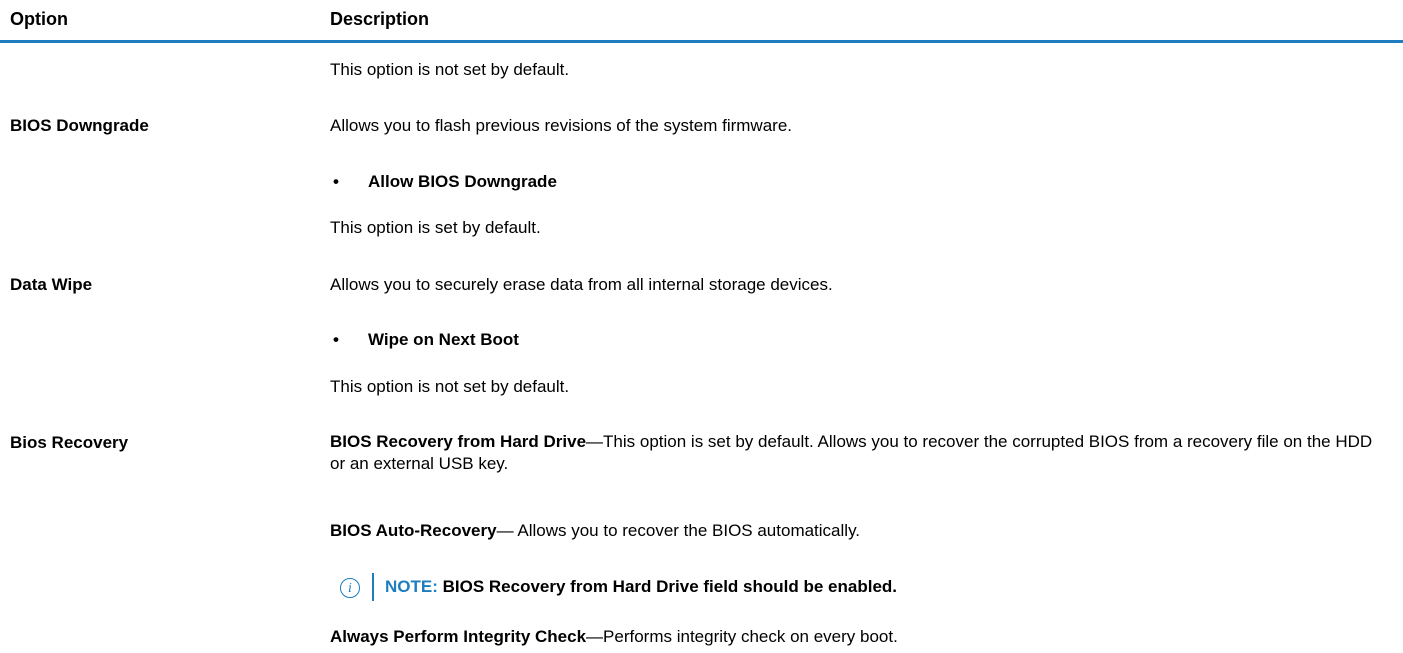 The width and height of the screenshot is (1403, 653). What do you see at coordinates (51, 284) in the screenshot?
I see `option-data-wipe: Data Wipe` at bounding box center [51, 284].